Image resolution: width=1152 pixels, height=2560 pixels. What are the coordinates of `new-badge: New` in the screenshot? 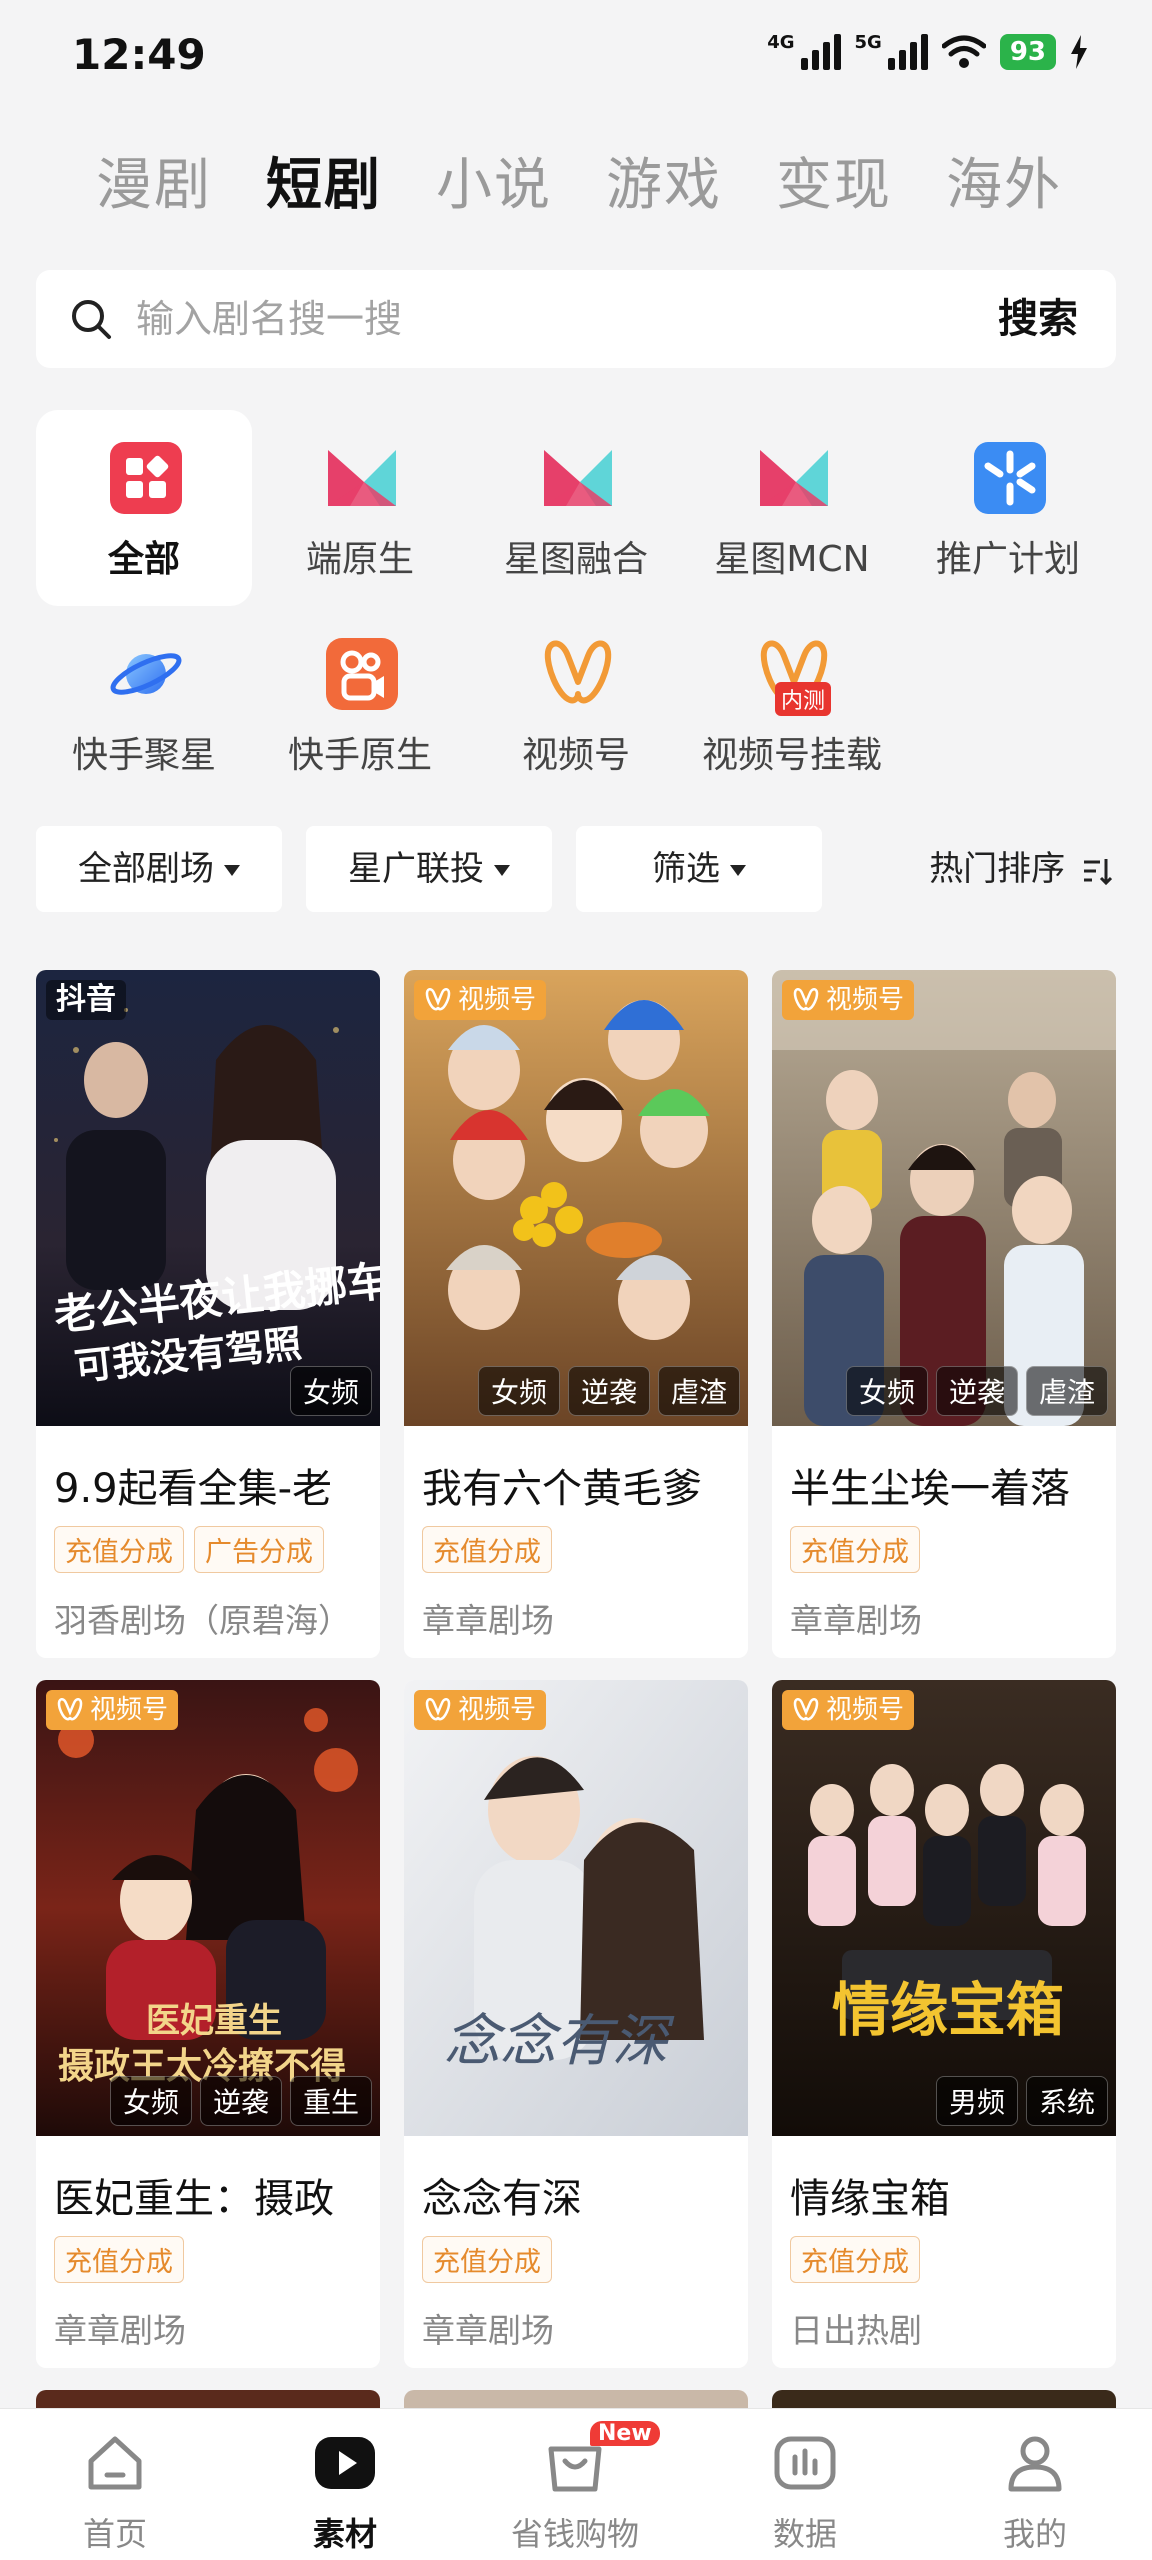 It's located at (625, 2433).